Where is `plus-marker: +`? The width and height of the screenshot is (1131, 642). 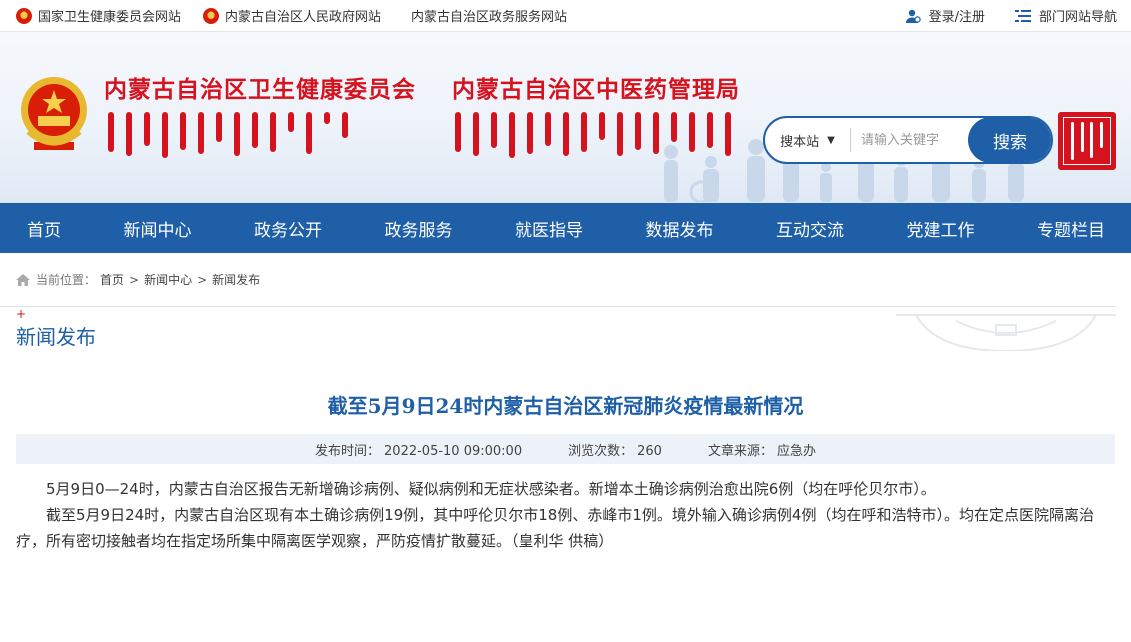 plus-marker: + is located at coordinates (21, 314).